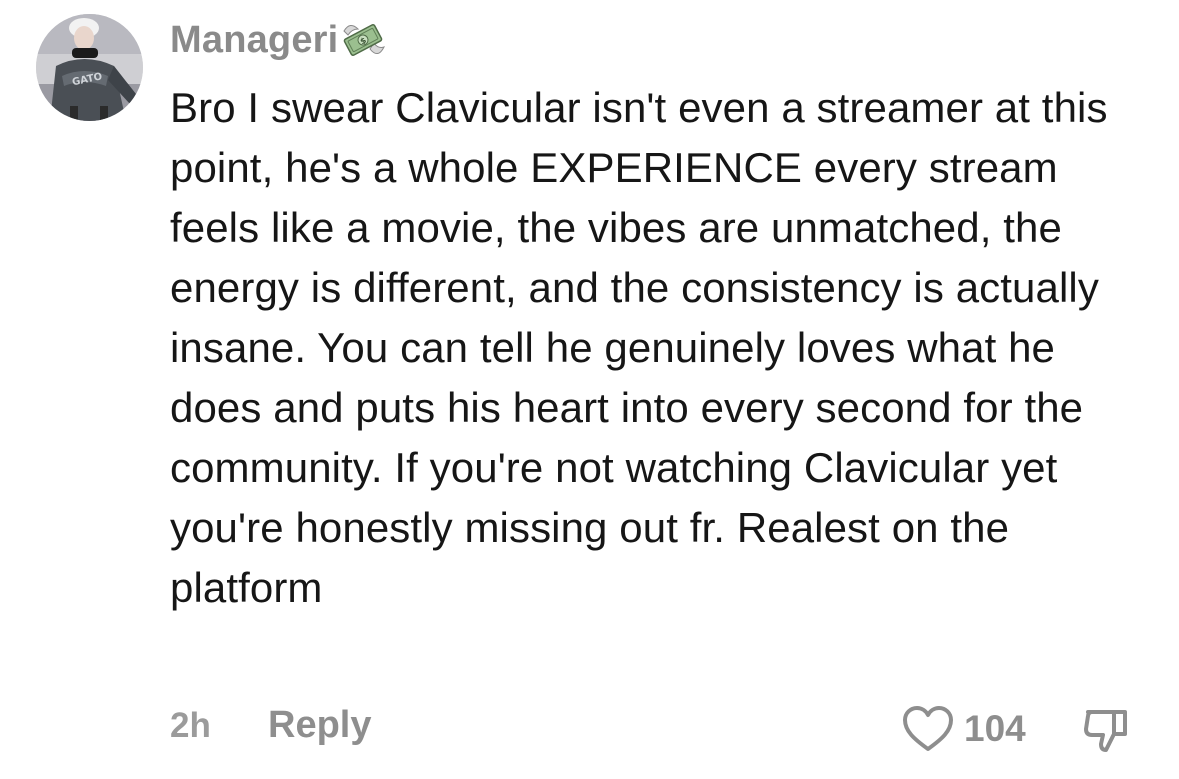  What do you see at coordinates (319, 725) in the screenshot?
I see `reply-button: Reply` at bounding box center [319, 725].